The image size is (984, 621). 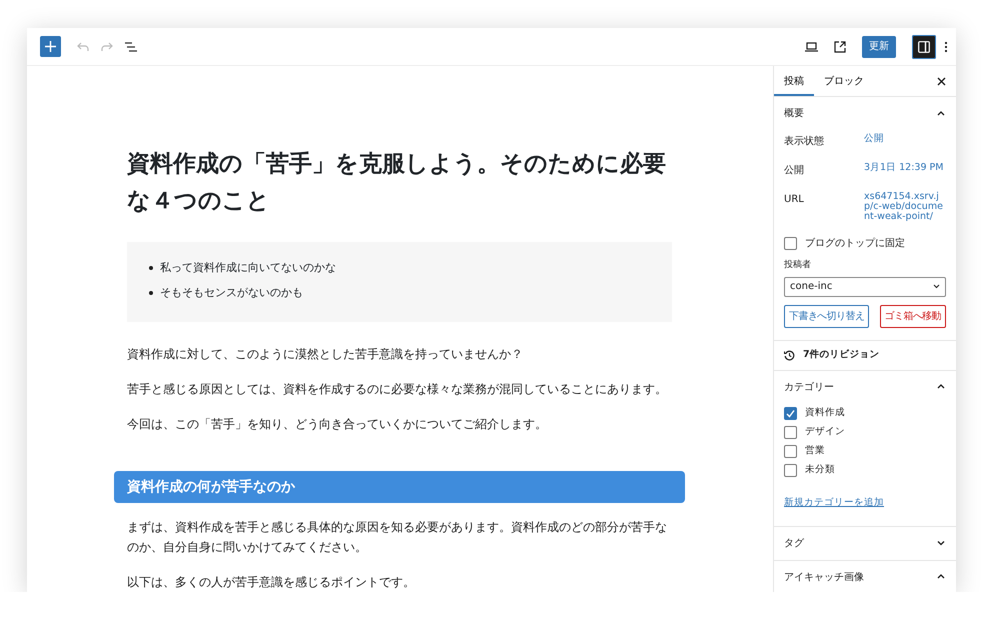 I want to click on more-icon, so click(x=946, y=46).